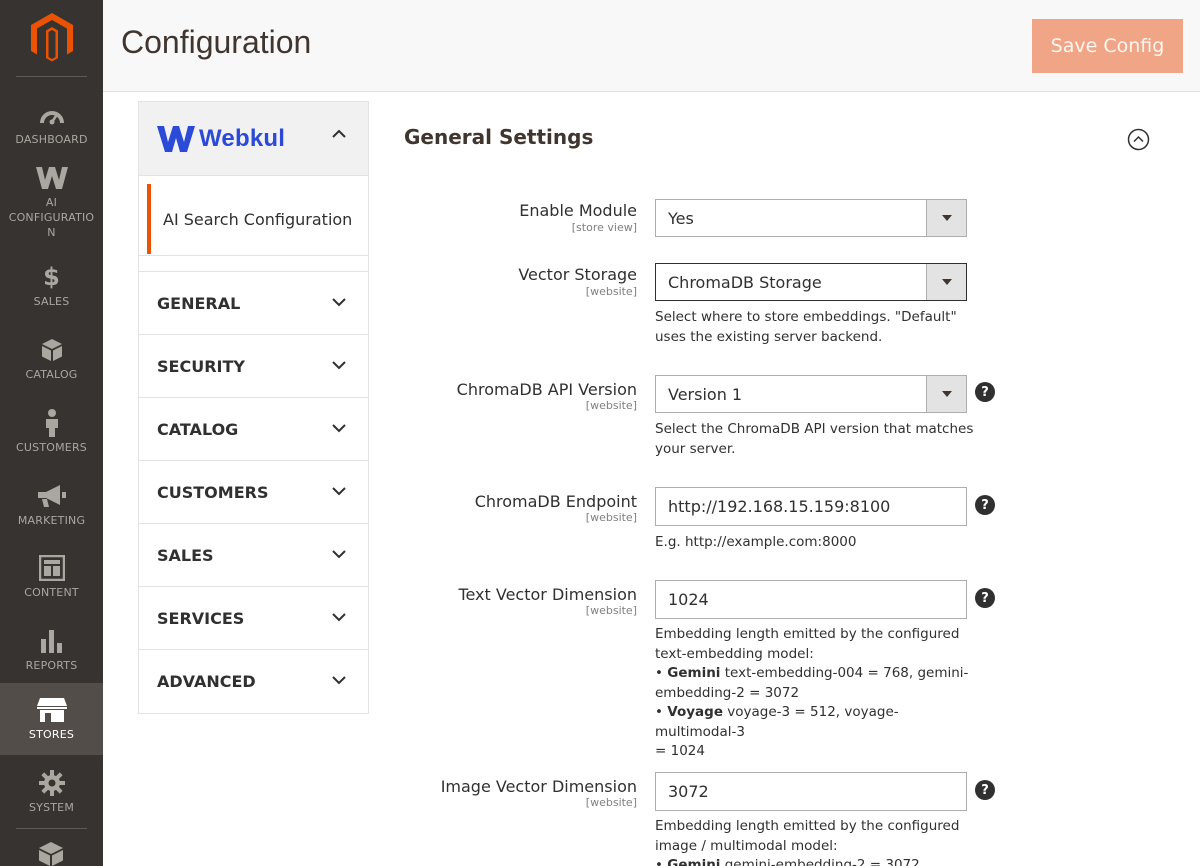  Describe the element at coordinates (51, 520) in the screenshot. I see `menu-label: MARKETING` at that location.